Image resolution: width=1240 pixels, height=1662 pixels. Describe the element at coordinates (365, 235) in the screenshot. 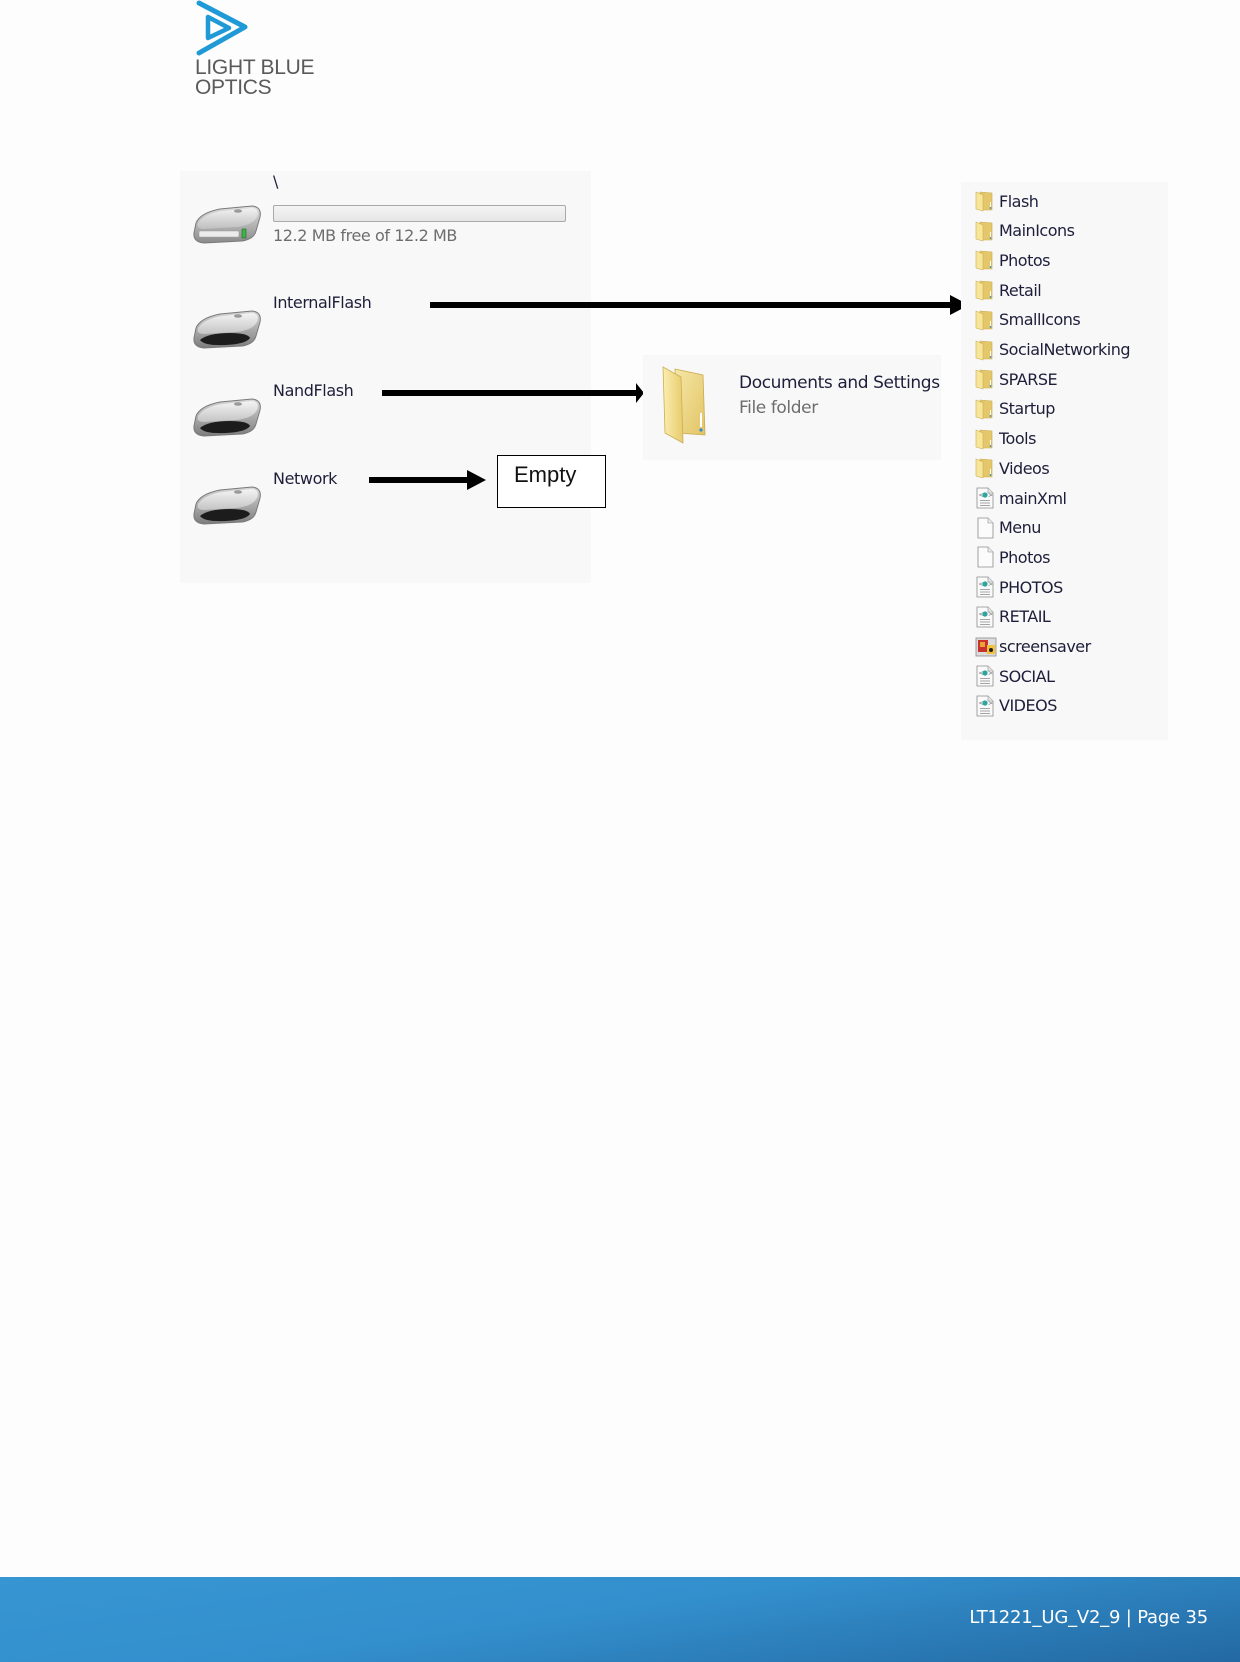

I see `drive-free-space: 12.2 MB free of 12.2 MB` at that location.